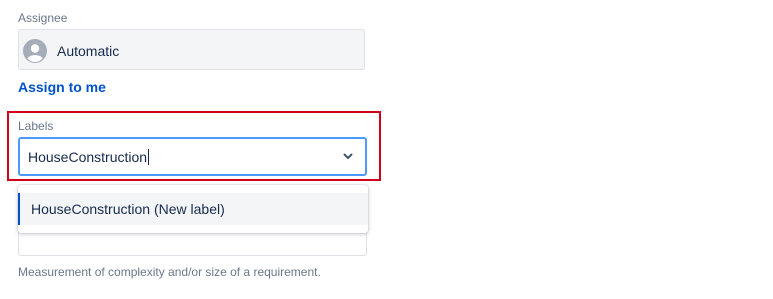 Image resolution: width=773 pixels, height=299 pixels. I want to click on assignee-select: Automatic, so click(191, 49).